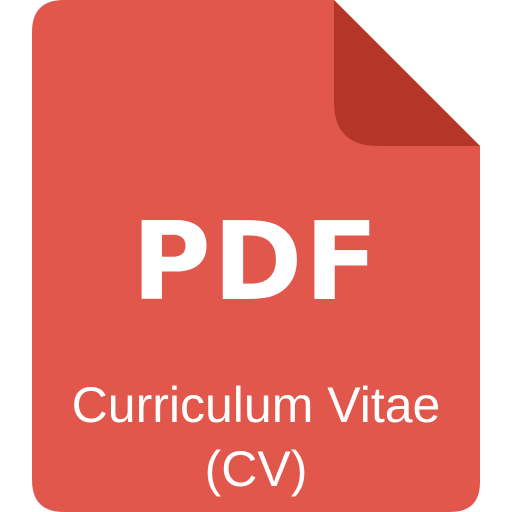 The width and height of the screenshot is (512, 512). I want to click on file-type-label: PDF, so click(256, 262).